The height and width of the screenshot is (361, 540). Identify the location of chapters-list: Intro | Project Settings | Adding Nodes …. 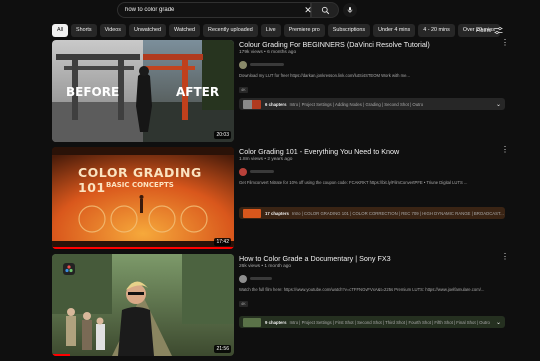
(356, 104).